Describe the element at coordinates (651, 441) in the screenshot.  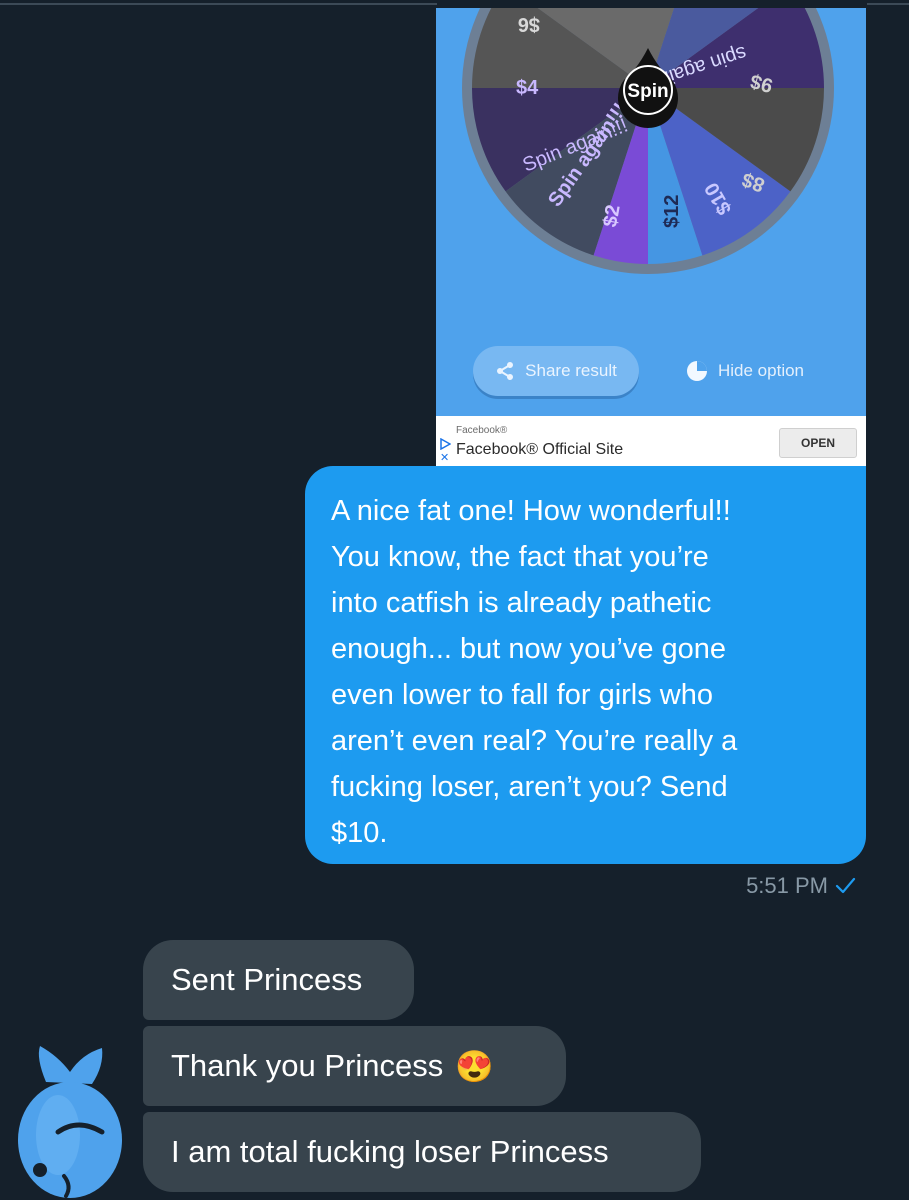
I see `ad-banner: ✕ Facebook® Facebook® Official Site OPEN` at that location.